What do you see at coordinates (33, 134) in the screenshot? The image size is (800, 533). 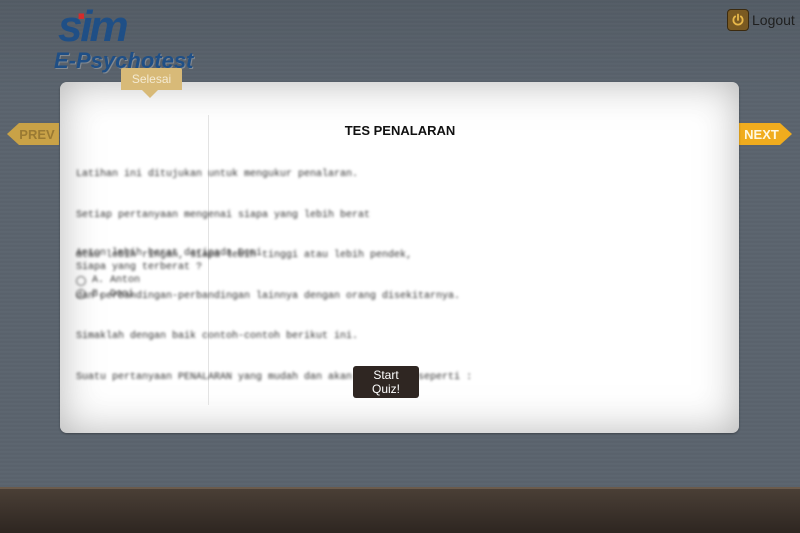 I see `prev-button: PREV` at bounding box center [33, 134].